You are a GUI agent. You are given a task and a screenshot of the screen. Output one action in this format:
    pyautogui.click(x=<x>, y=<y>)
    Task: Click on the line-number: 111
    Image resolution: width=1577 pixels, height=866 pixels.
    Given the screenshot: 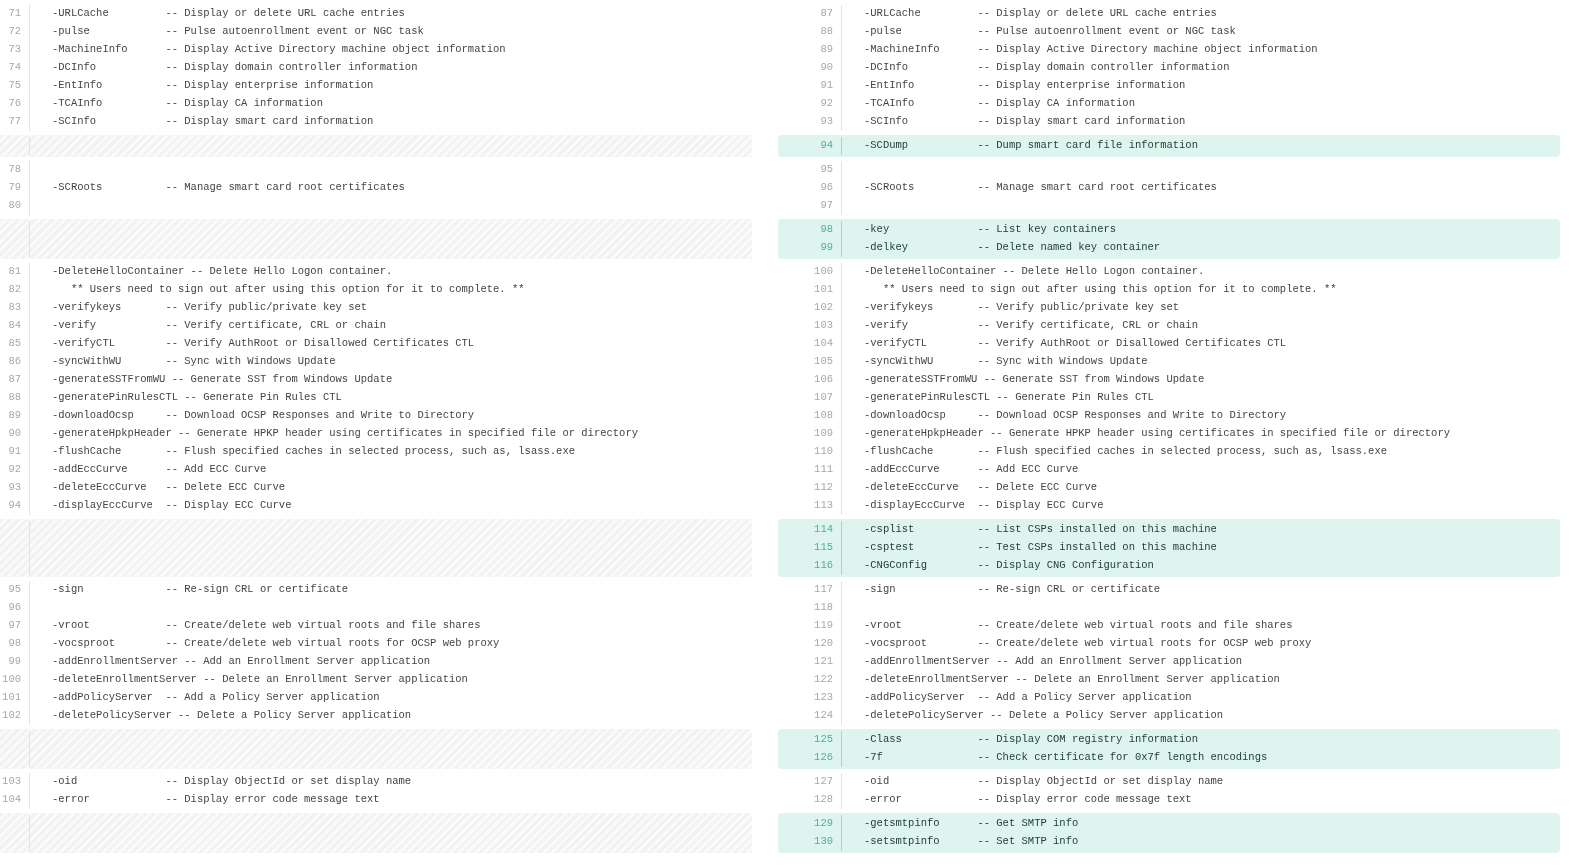 What is the action you would take?
    pyautogui.click(x=823, y=470)
    